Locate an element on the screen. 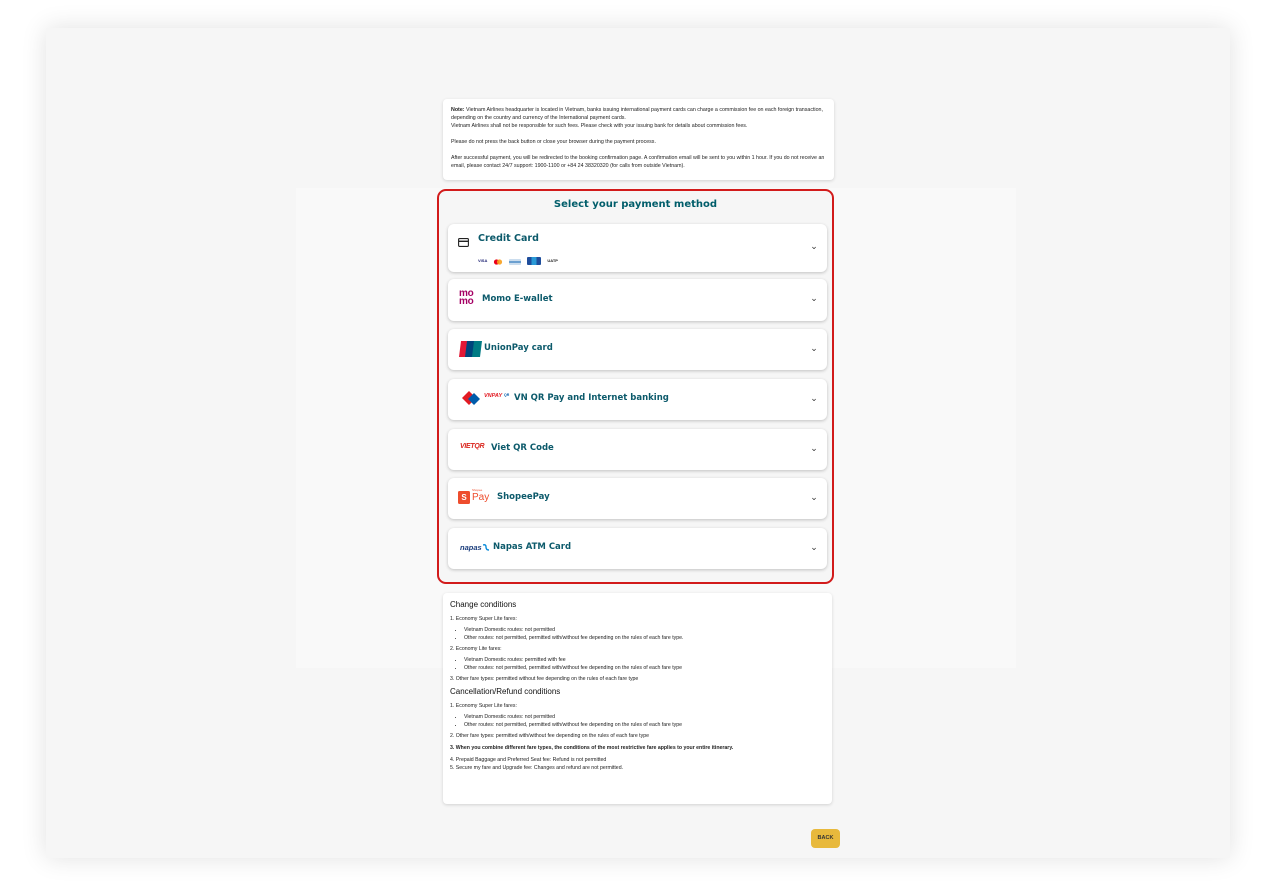 The width and height of the screenshot is (1276, 888). method-label: ShopeePay is located at coordinates (523, 497).